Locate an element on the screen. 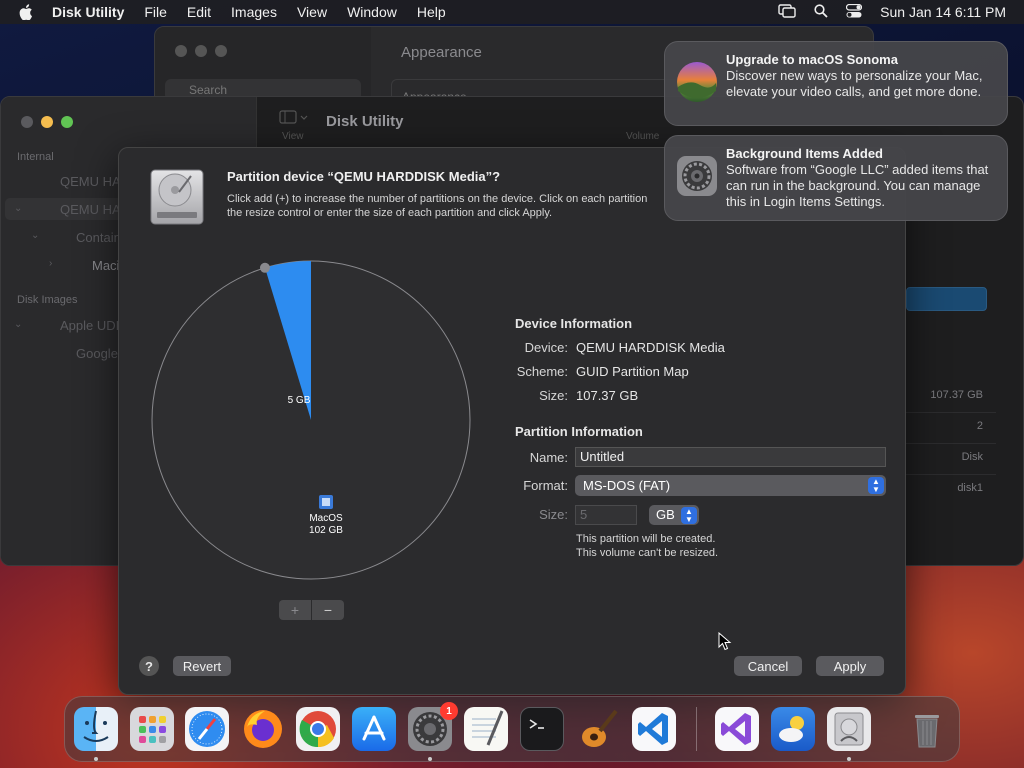 This screenshot has width=1024, height=768. menu-help: Help is located at coordinates (431, 12).